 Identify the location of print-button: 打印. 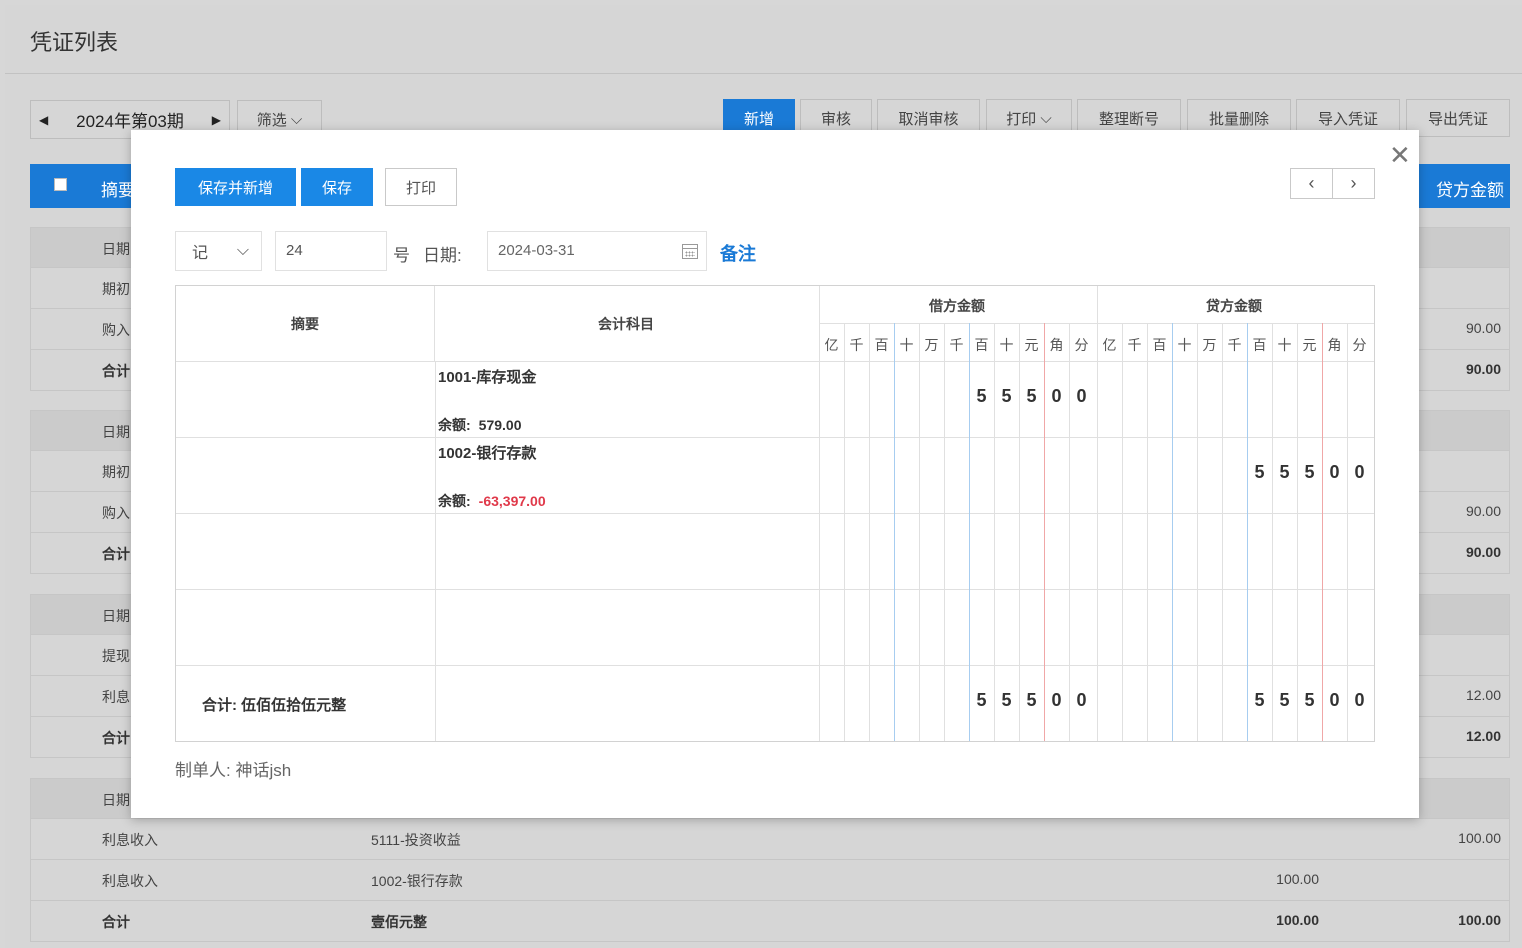
(421, 187).